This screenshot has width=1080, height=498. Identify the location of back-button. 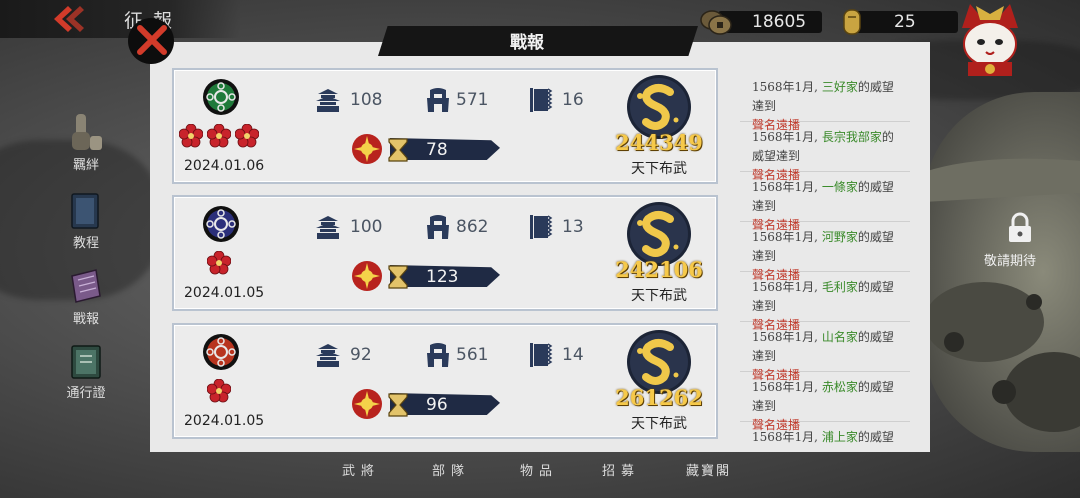
(69, 19).